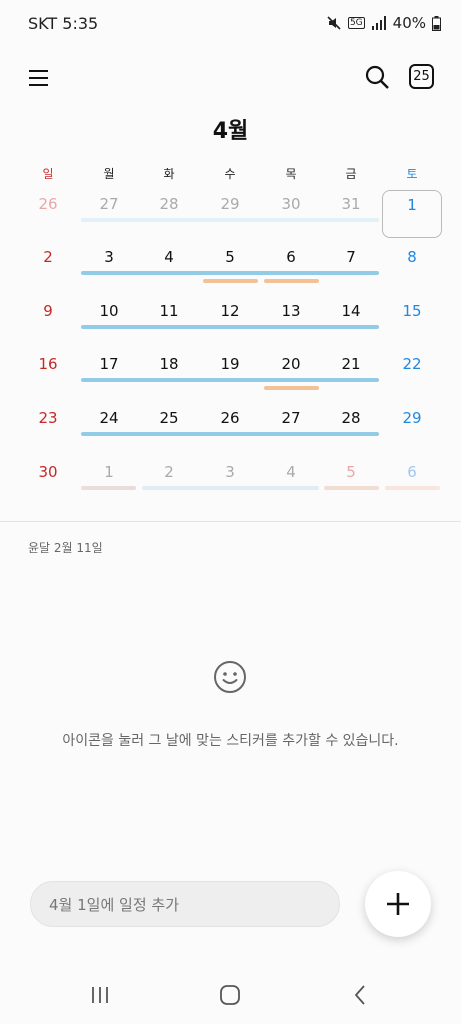  I want to click on calendar-day: 9, so click(48, 317).